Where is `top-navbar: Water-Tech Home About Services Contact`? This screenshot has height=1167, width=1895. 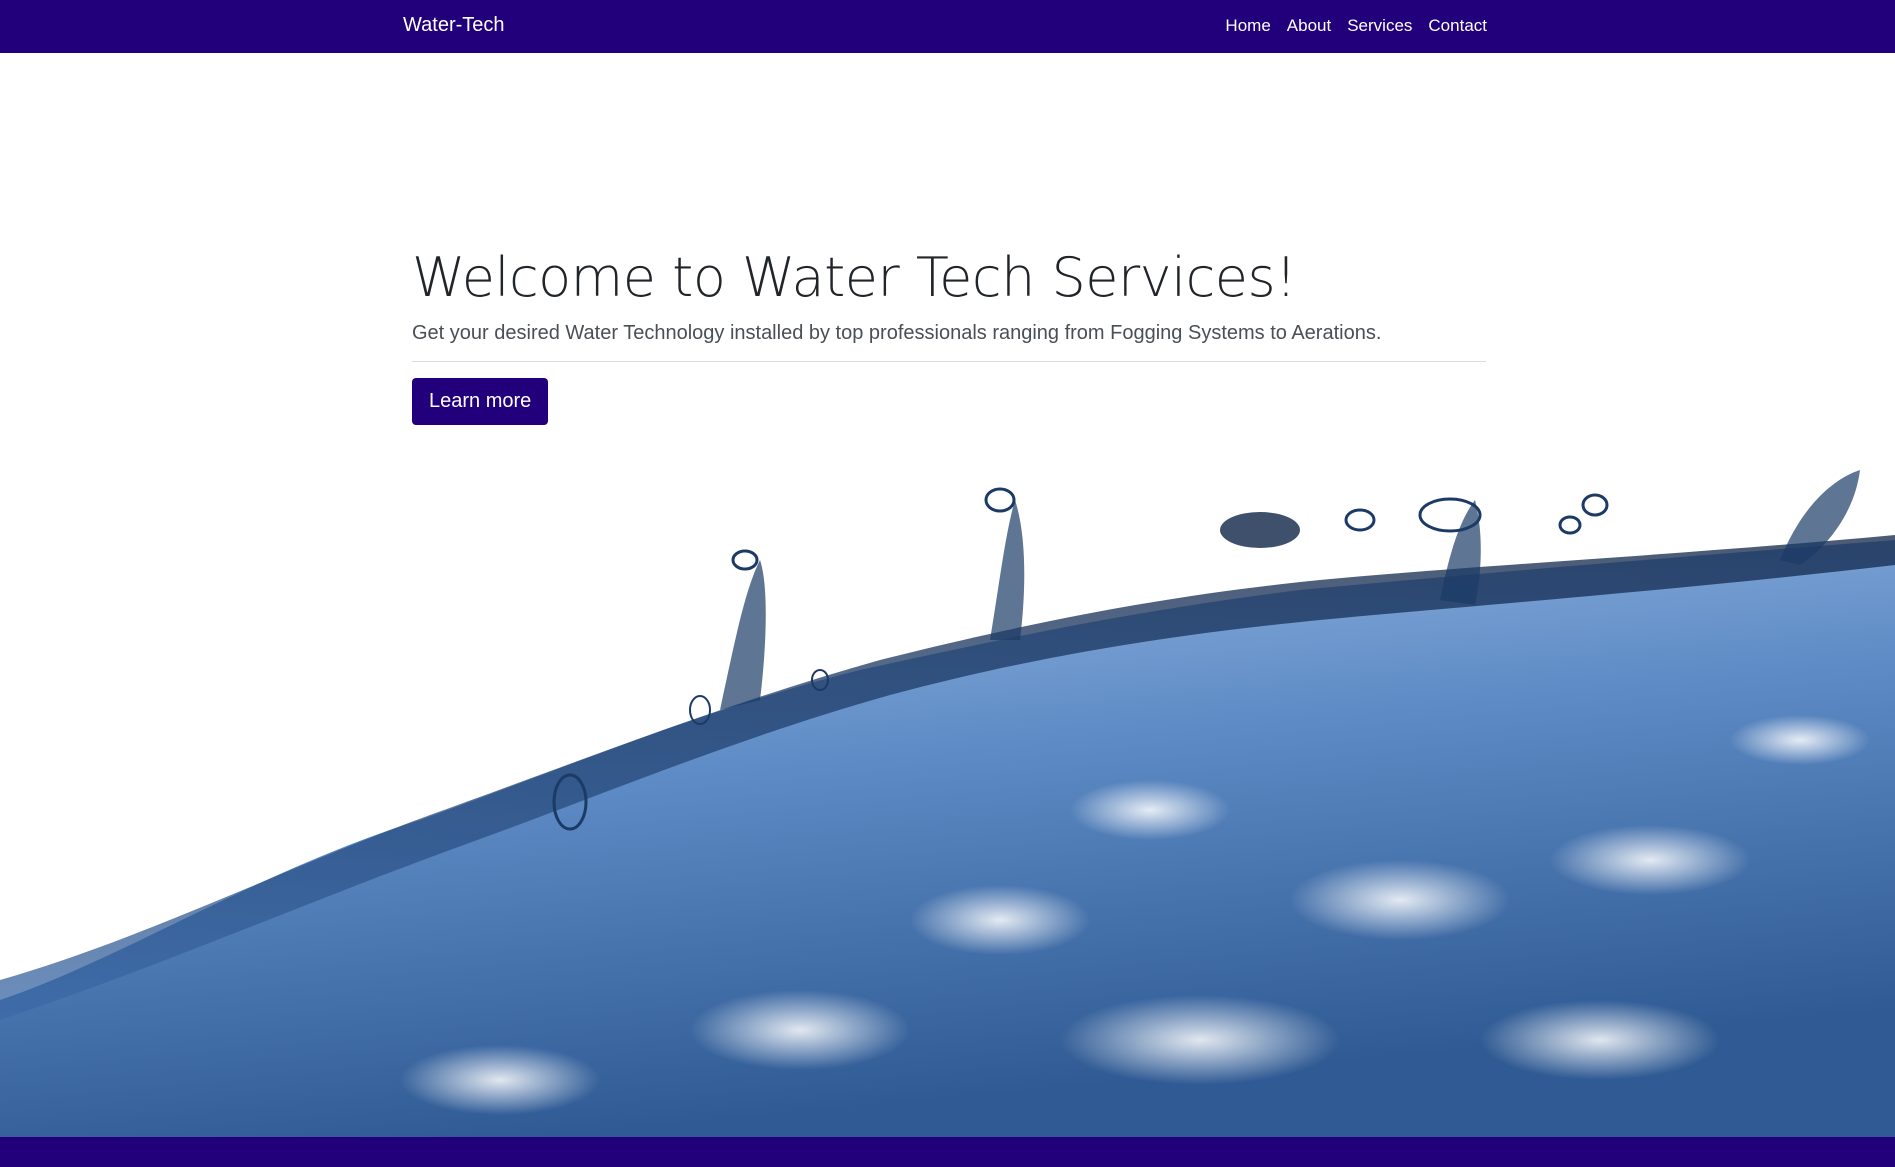 top-navbar: Water-Tech Home About Services Contact is located at coordinates (947, 26).